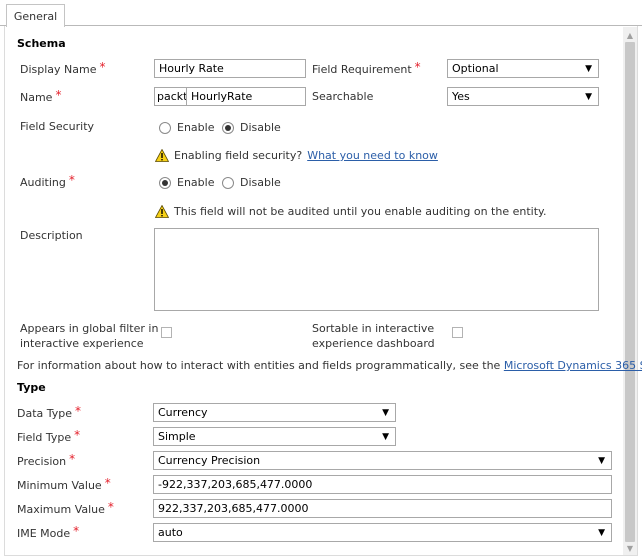  I want to click on auditing-enable-label: Enable, so click(196, 182).